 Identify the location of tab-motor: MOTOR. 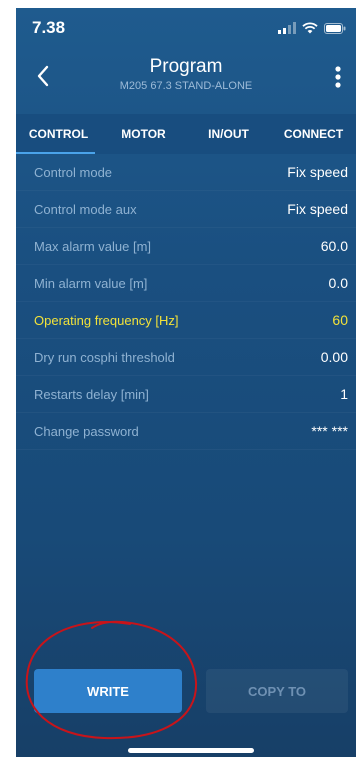
(143, 134).